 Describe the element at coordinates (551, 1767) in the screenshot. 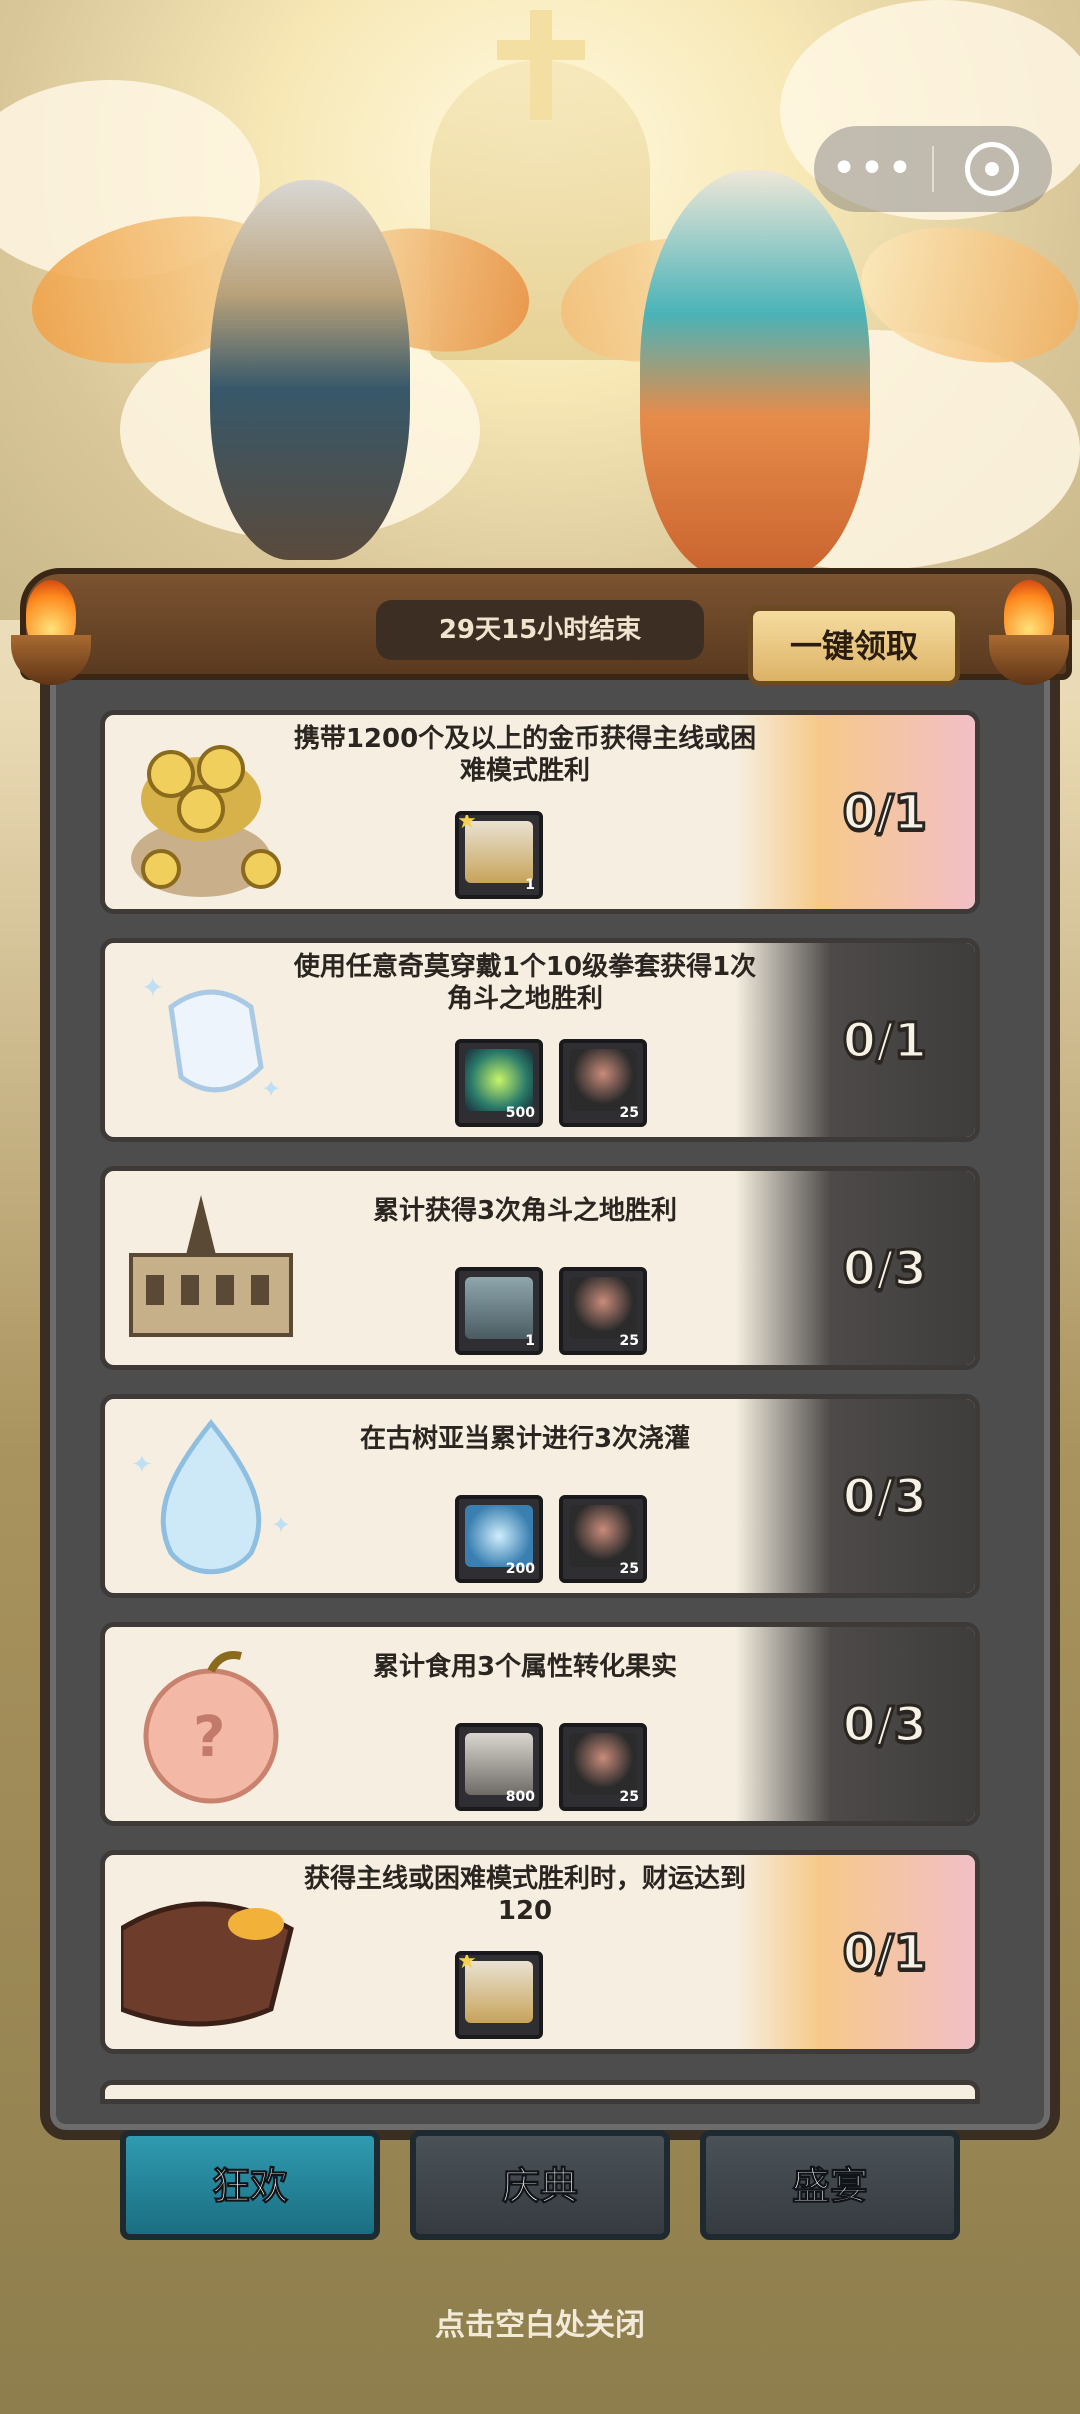

I see `reward-list: 800 25` at that location.